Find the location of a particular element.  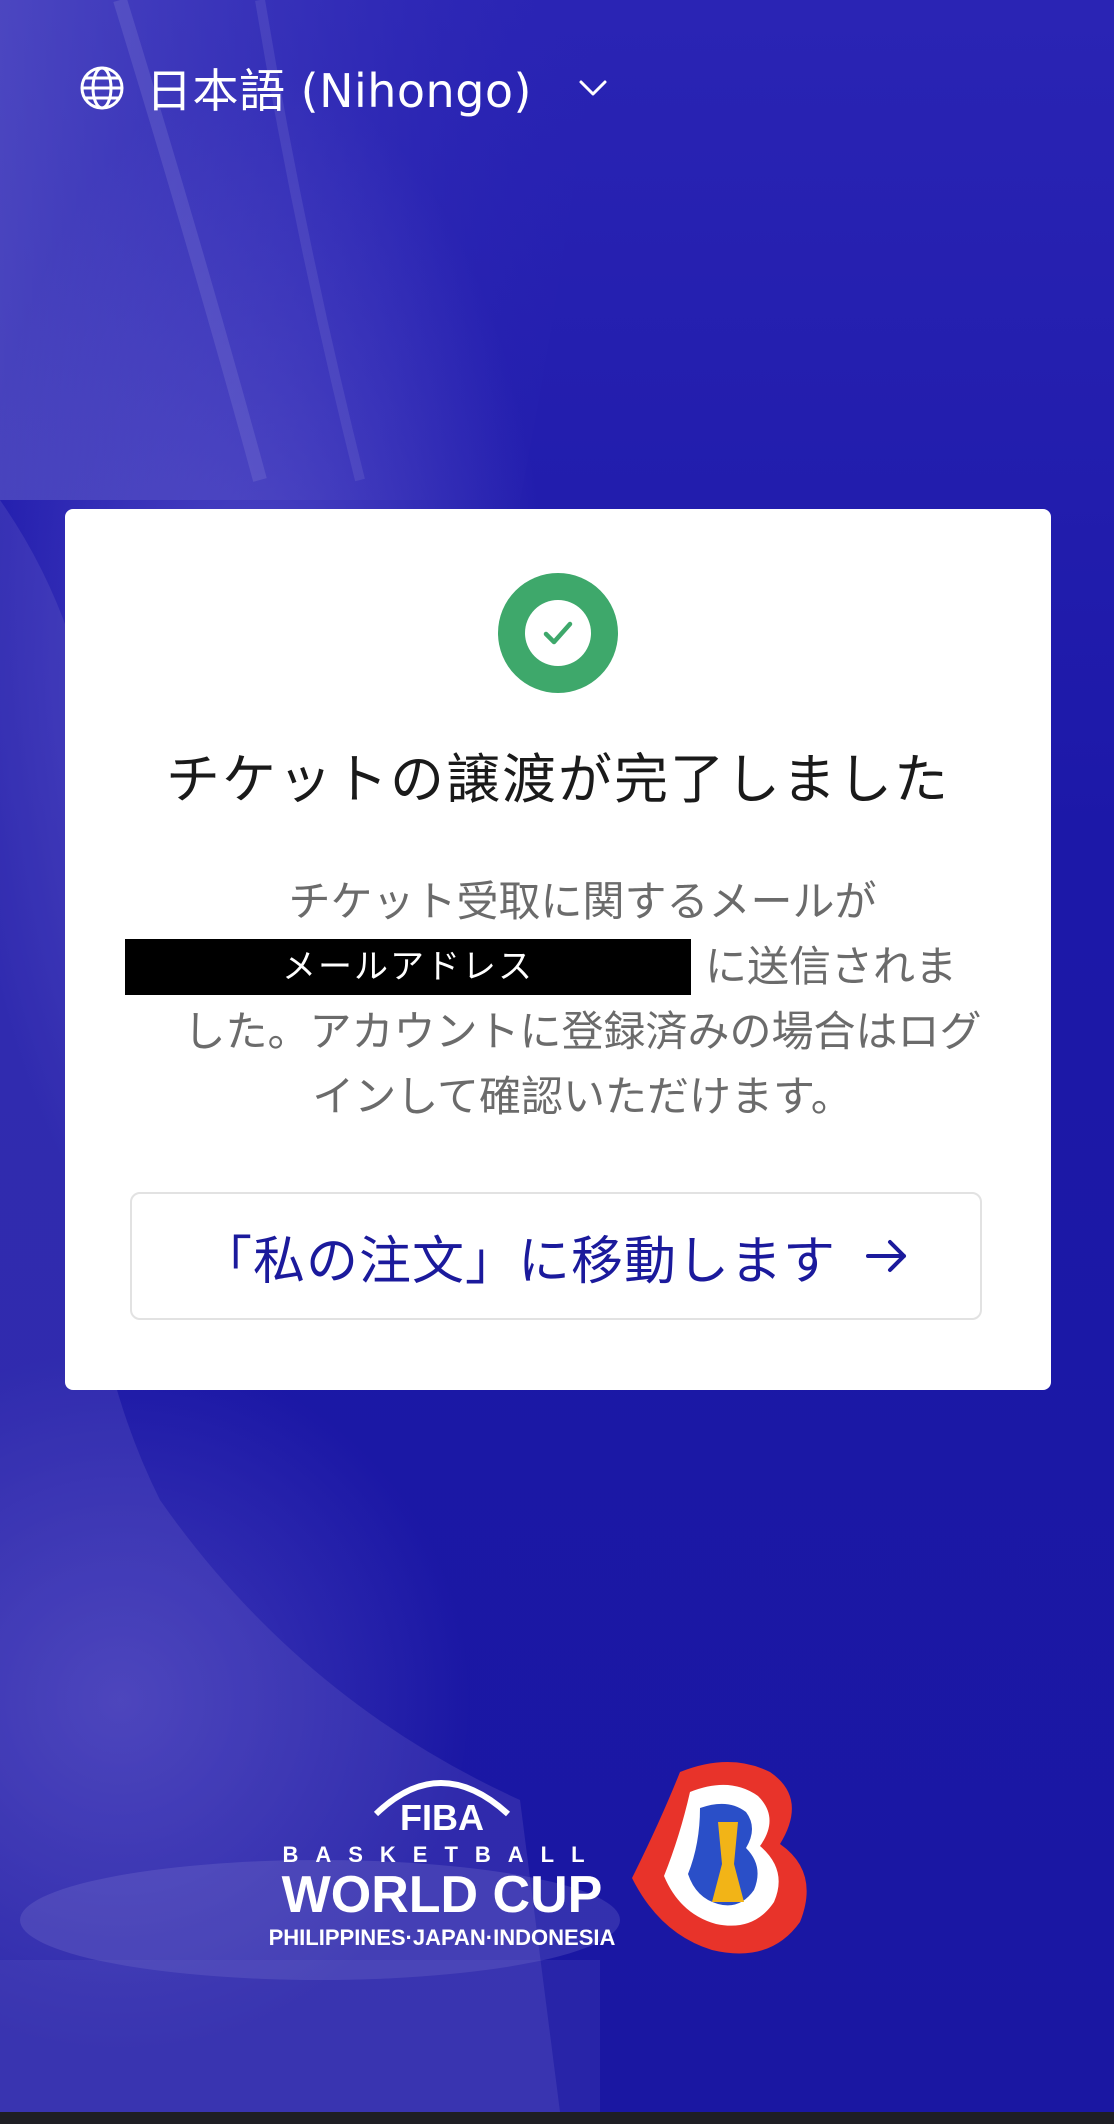

fiba-text: FIBA is located at coordinates (442, 1817).